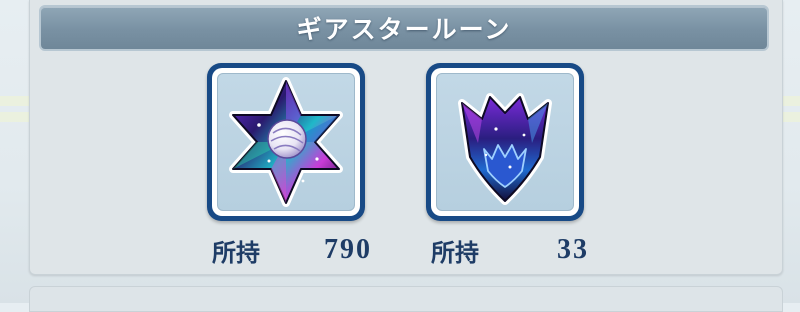 The height and width of the screenshot is (312, 800). What do you see at coordinates (573, 249) in the screenshot?
I see `owned-count: 33` at bounding box center [573, 249].